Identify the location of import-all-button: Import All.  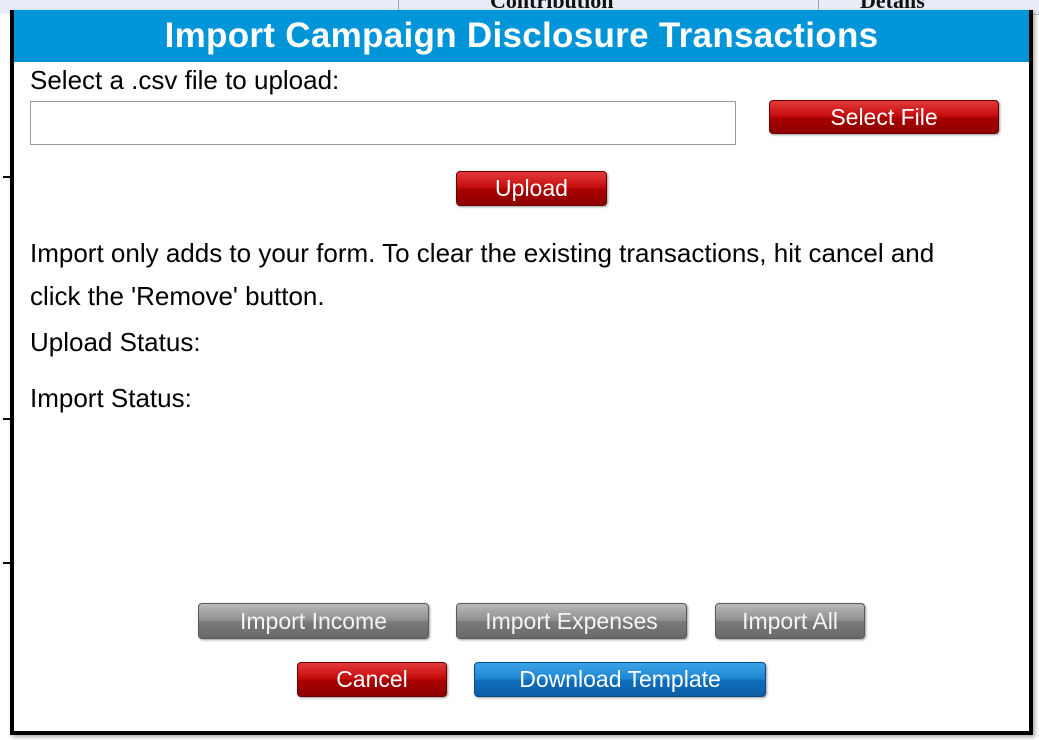
(790, 621).